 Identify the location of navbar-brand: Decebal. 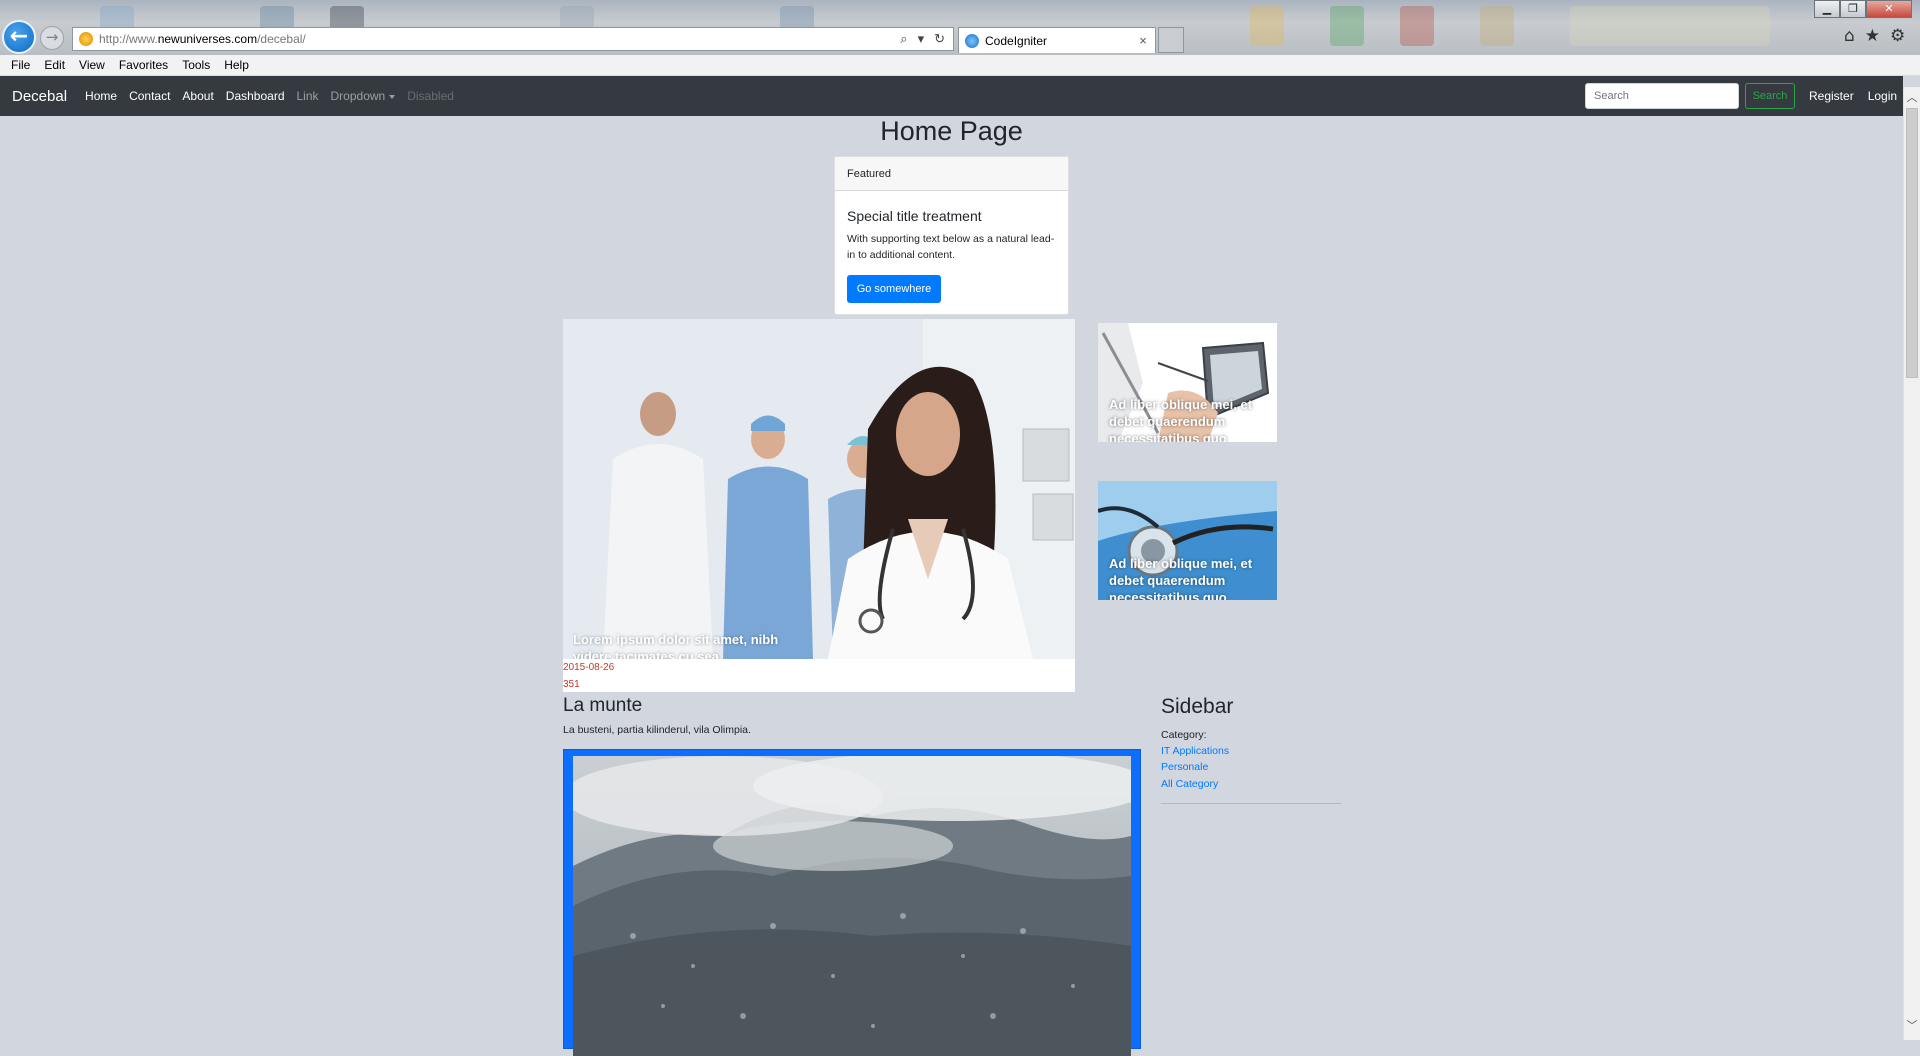
(39, 96).